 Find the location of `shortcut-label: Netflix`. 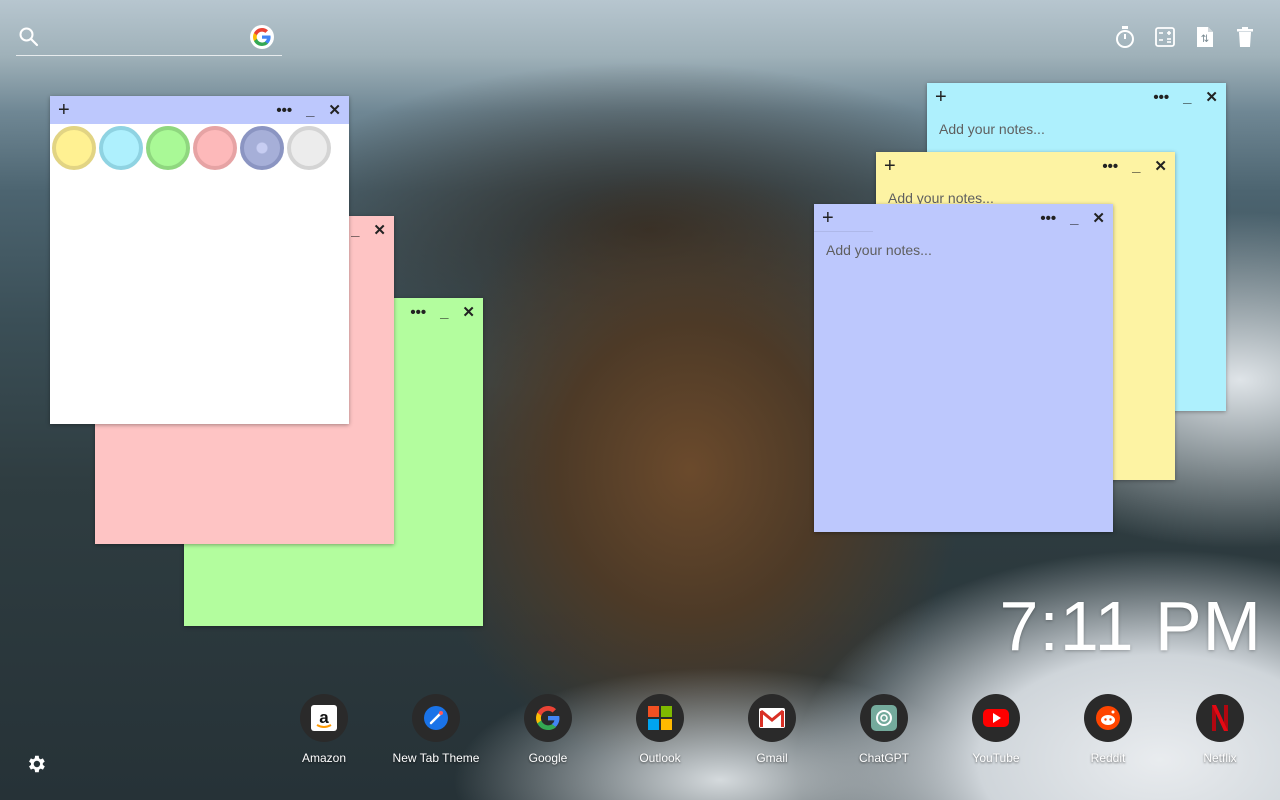

shortcut-label: Netflix is located at coordinates (1220, 758).